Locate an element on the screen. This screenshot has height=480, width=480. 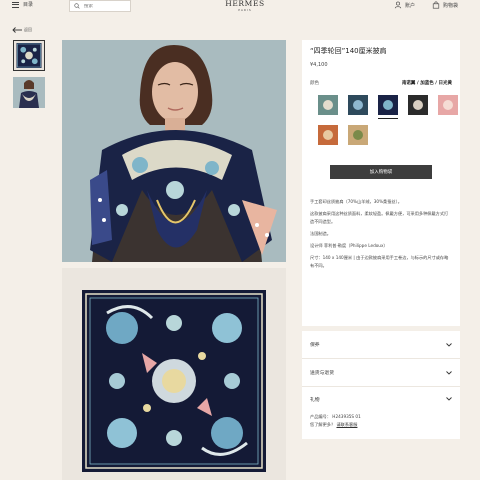
swatch-4-image is located at coordinates (418, 105).